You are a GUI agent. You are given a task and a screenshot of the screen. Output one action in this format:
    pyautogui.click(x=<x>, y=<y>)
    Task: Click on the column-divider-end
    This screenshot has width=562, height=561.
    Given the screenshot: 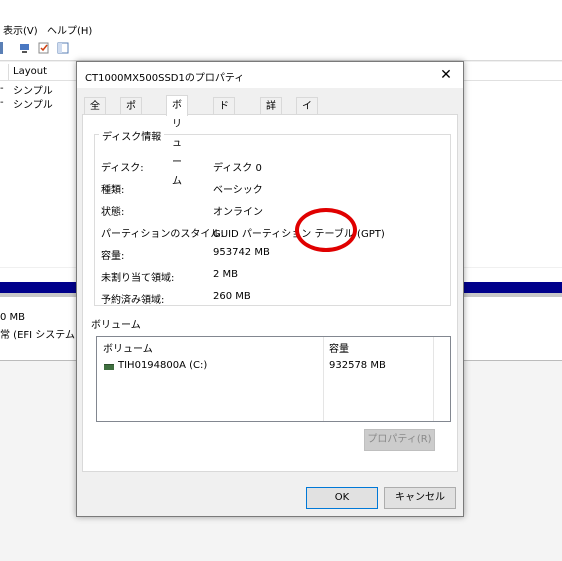 What is the action you would take?
    pyautogui.click(x=433, y=379)
    